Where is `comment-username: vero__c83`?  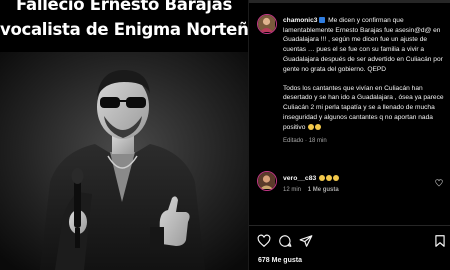 comment-username: vero__c83 is located at coordinates (299, 178).